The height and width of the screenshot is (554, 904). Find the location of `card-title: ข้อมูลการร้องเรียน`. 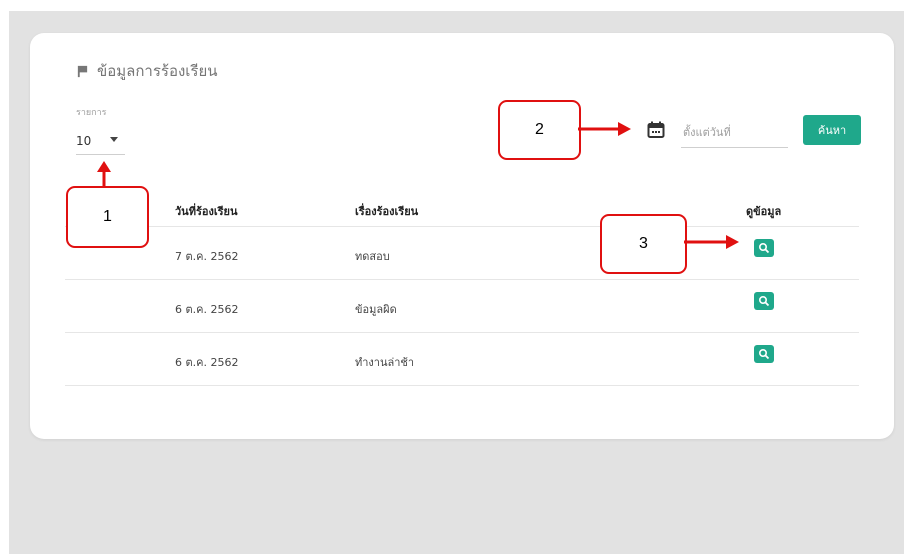

card-title: ข้อมูลการร้องเรียน is located at coordinates (147, 71).